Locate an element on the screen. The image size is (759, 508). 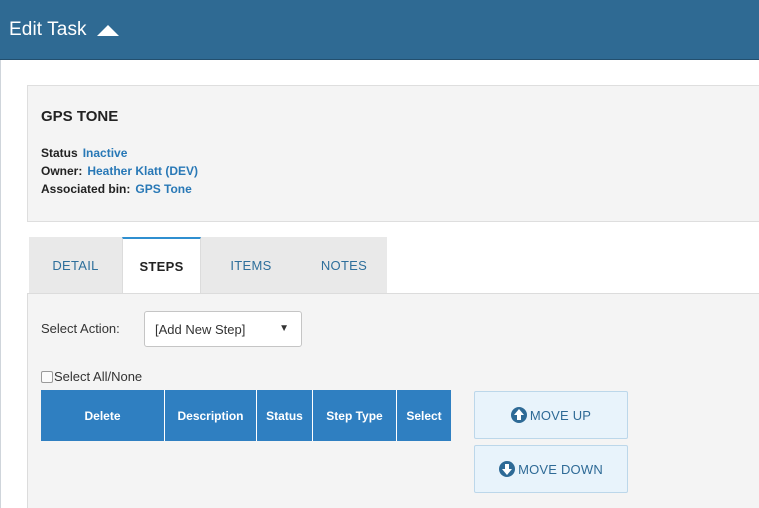
status-row: Status Inactive is located at coordinates (84, 153).